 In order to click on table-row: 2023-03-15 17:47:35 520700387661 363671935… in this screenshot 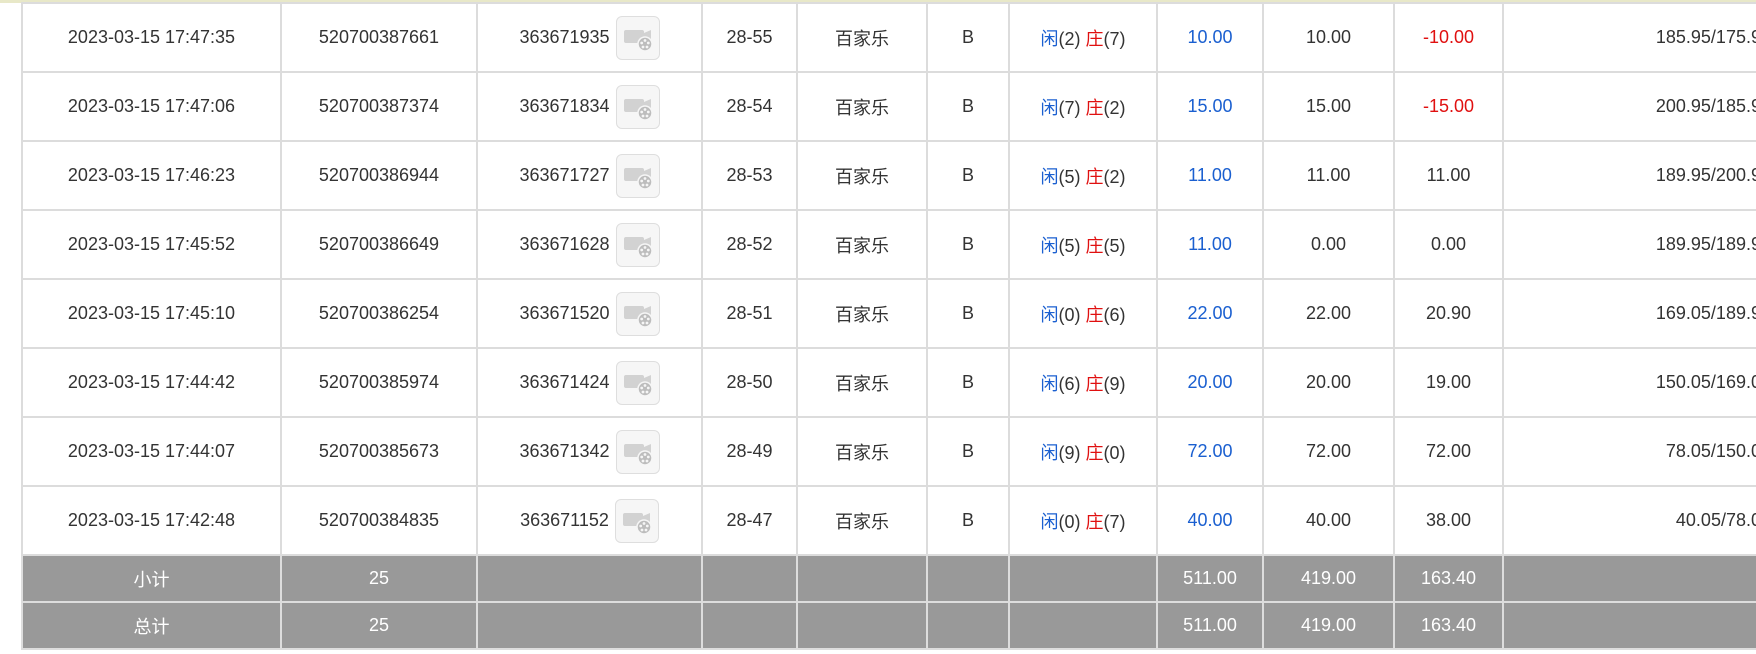, I will do `click(888, 37)`.